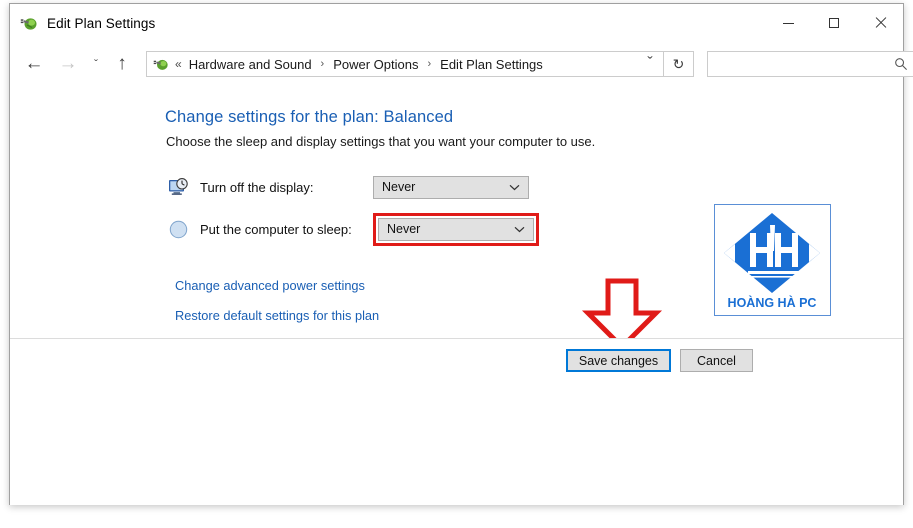  Describe the element at coordinates (257, 187) in the screenshot. I see `setting-label-turn-off-display: Turn off the display:` at that location.